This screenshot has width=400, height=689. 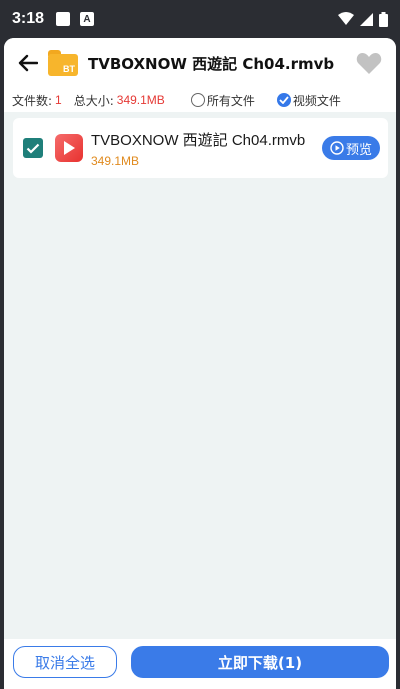 What do you see at coordinates (58, 100) in the screenshot?
I see `file-count-value: 1` at bounding box center [58, 100].